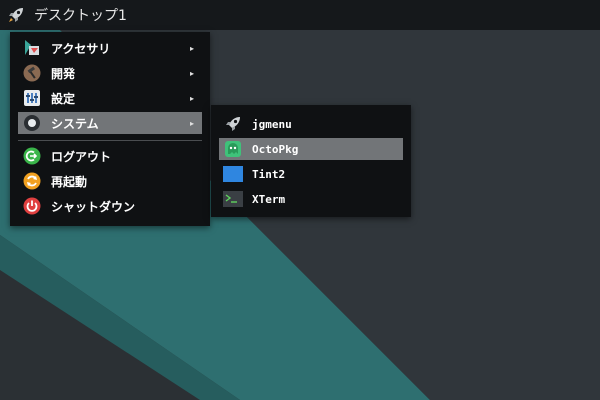  Describe the element at coordinates (32, 48) in the screenshot. I see `accessories-icon` at that location.